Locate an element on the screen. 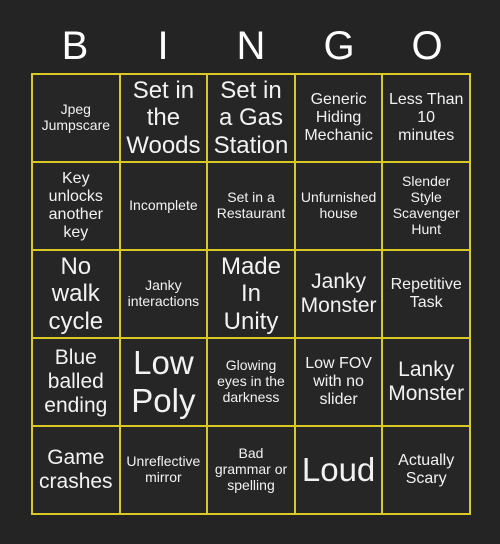  bingo-cell-label: Game crashes is located at coordinates (76, 469).